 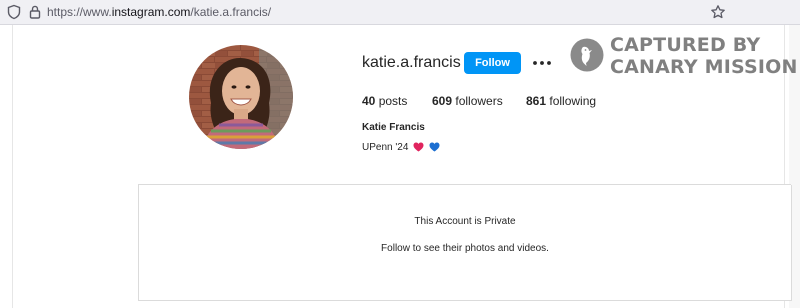 I want to click on avatar, so click(x=241, y=97).